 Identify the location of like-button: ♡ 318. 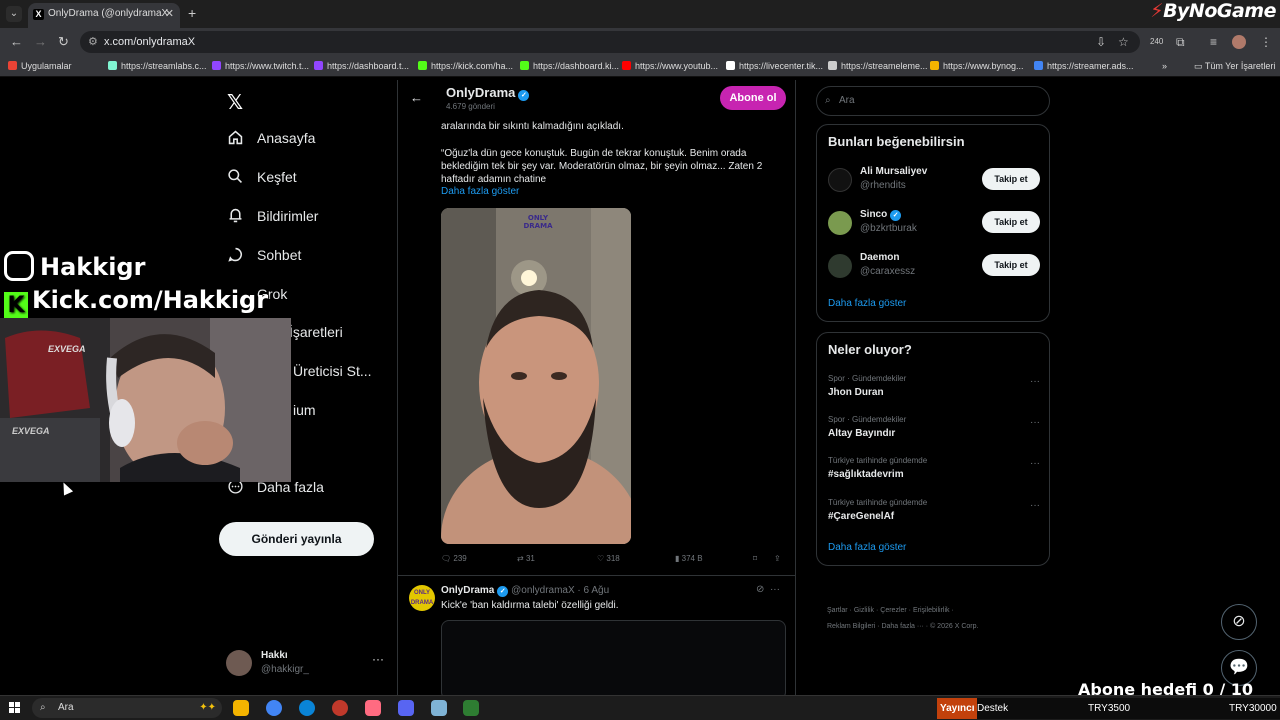
(608, 558).